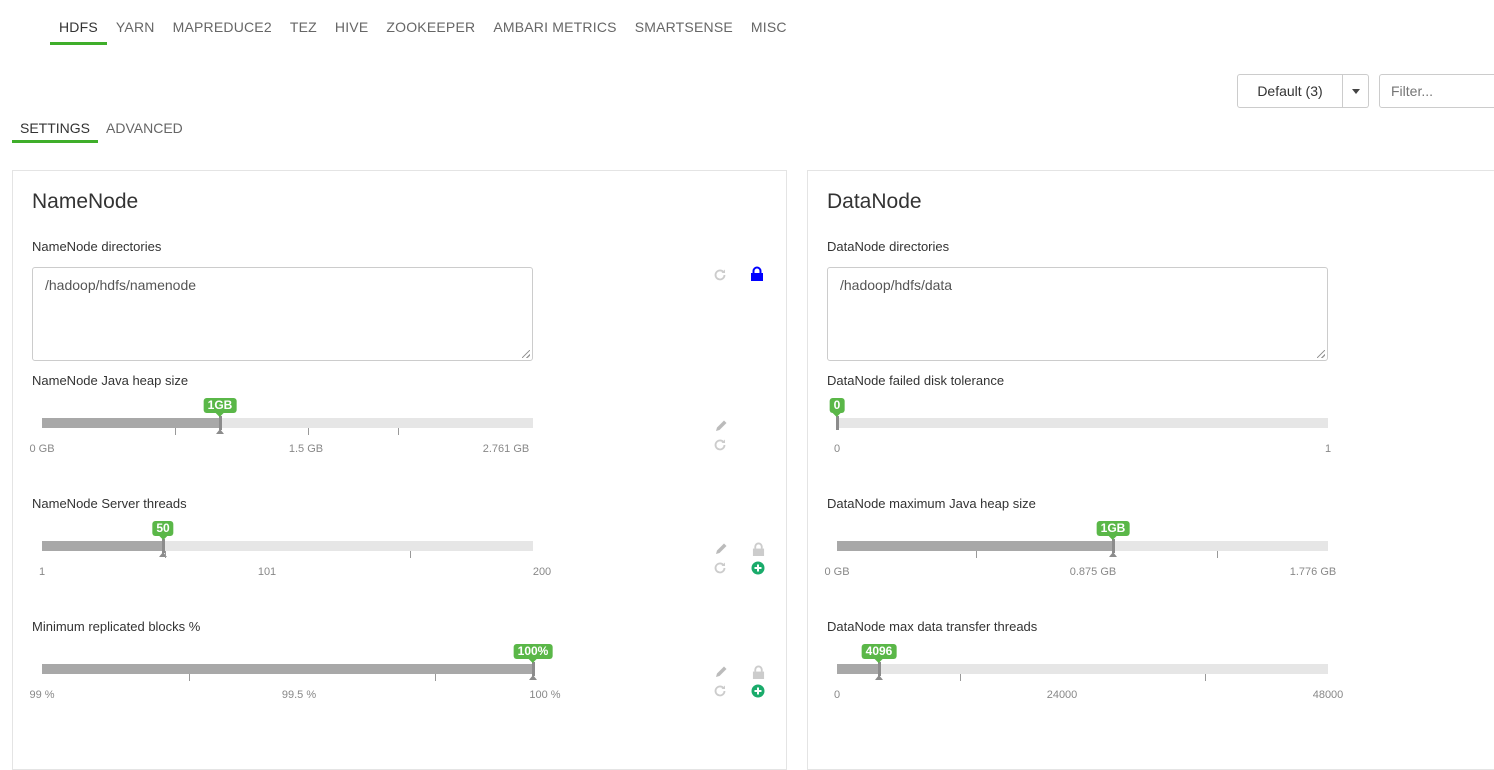  I want to click on tab-ambari-metrics: AMBARI METRICS, so click(554, 21).